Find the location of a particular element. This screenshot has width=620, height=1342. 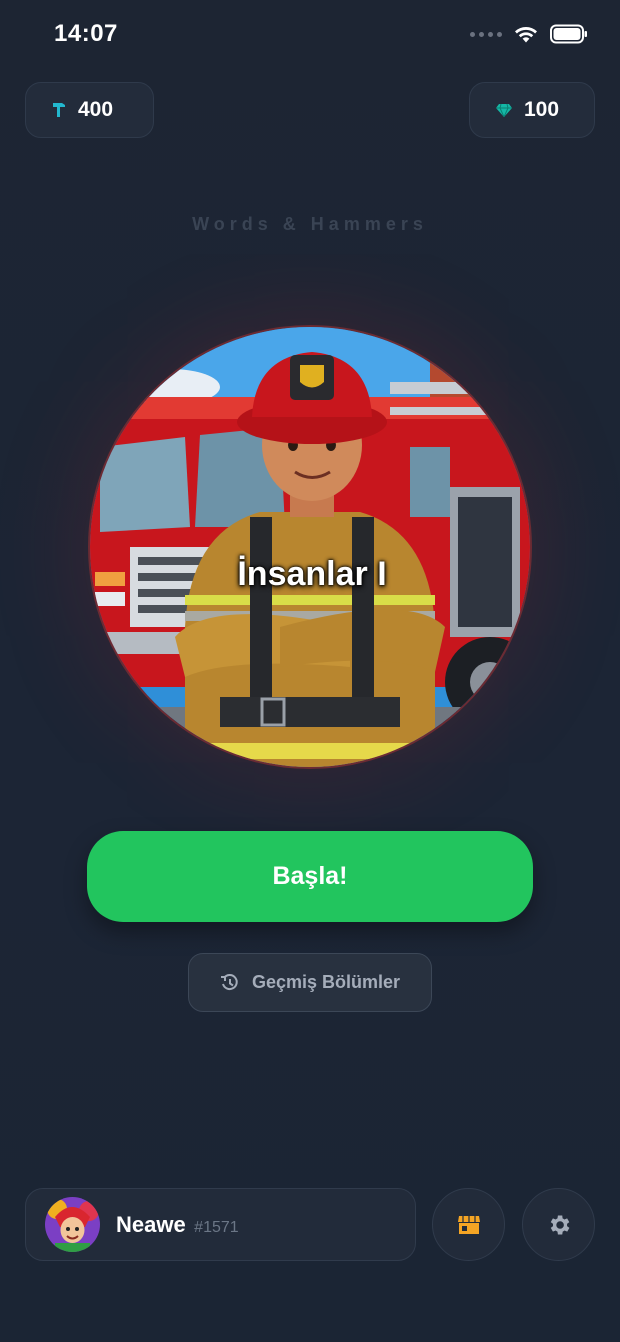

profile-card: Neawe #1571 is located at coordinates (220, 1224).